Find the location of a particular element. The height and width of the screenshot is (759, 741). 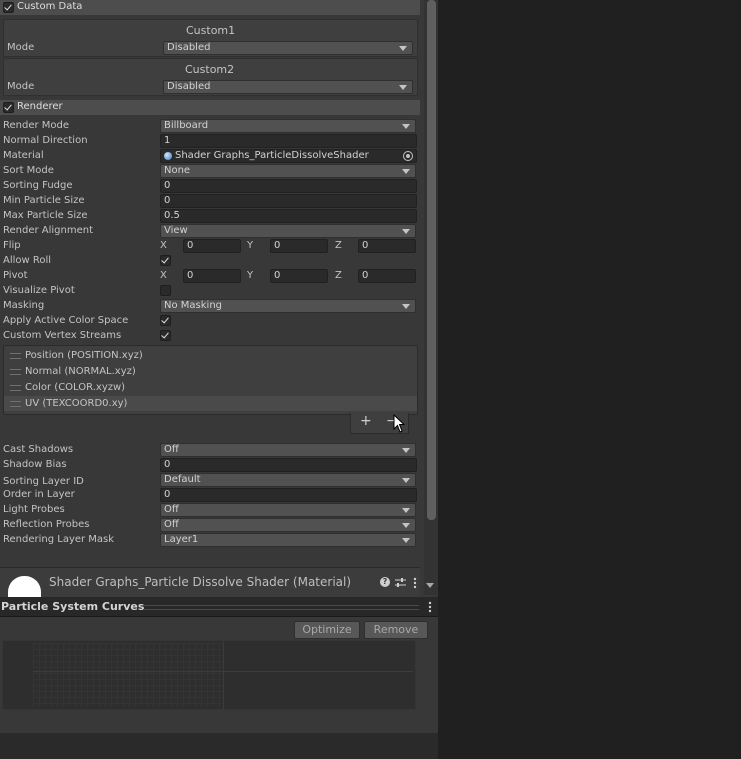

shadow-bias-field: 0 is located at coordinates (288, 465).